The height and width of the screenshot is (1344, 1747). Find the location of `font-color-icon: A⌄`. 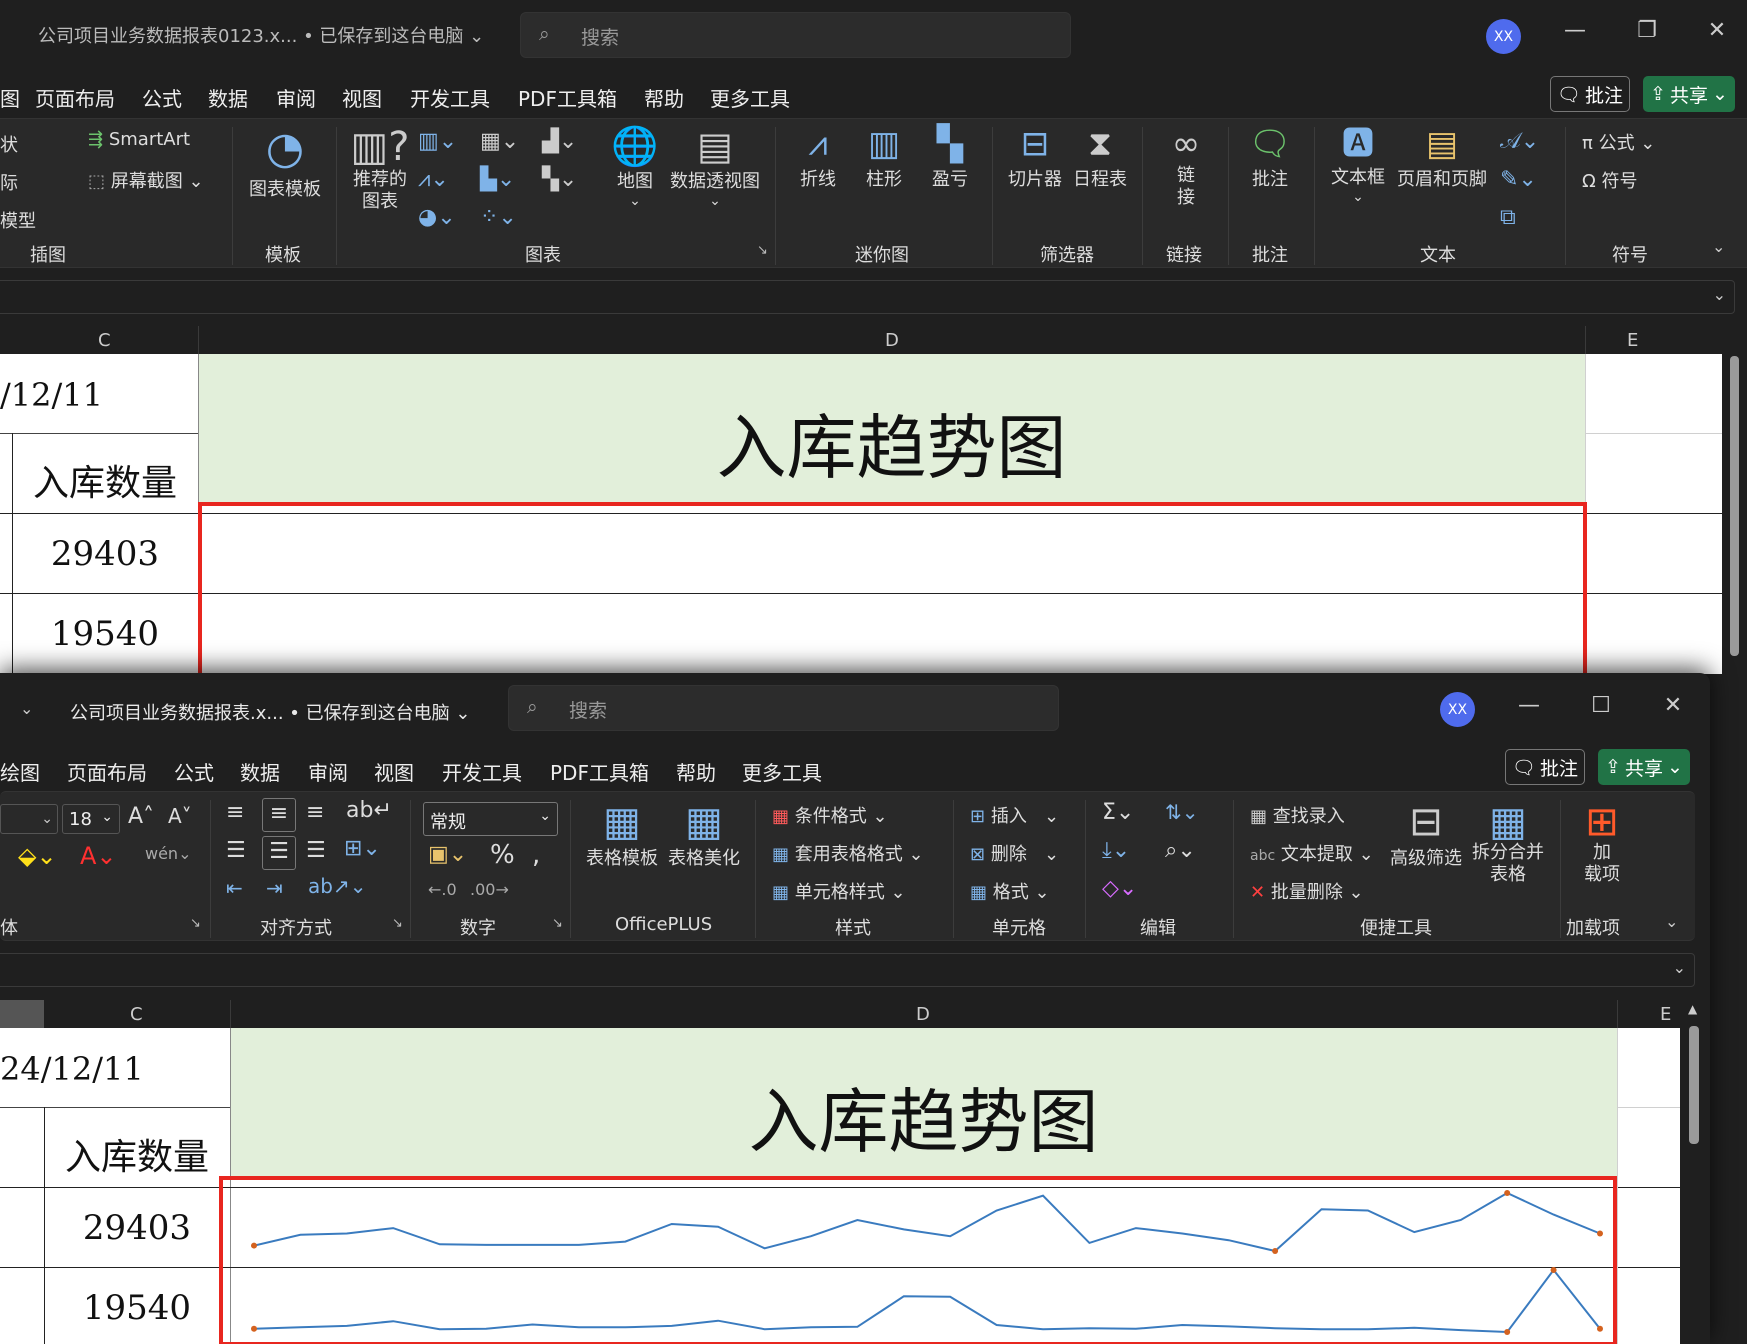

font-color-icon: A⌄ is located at coordinates (98, 856).